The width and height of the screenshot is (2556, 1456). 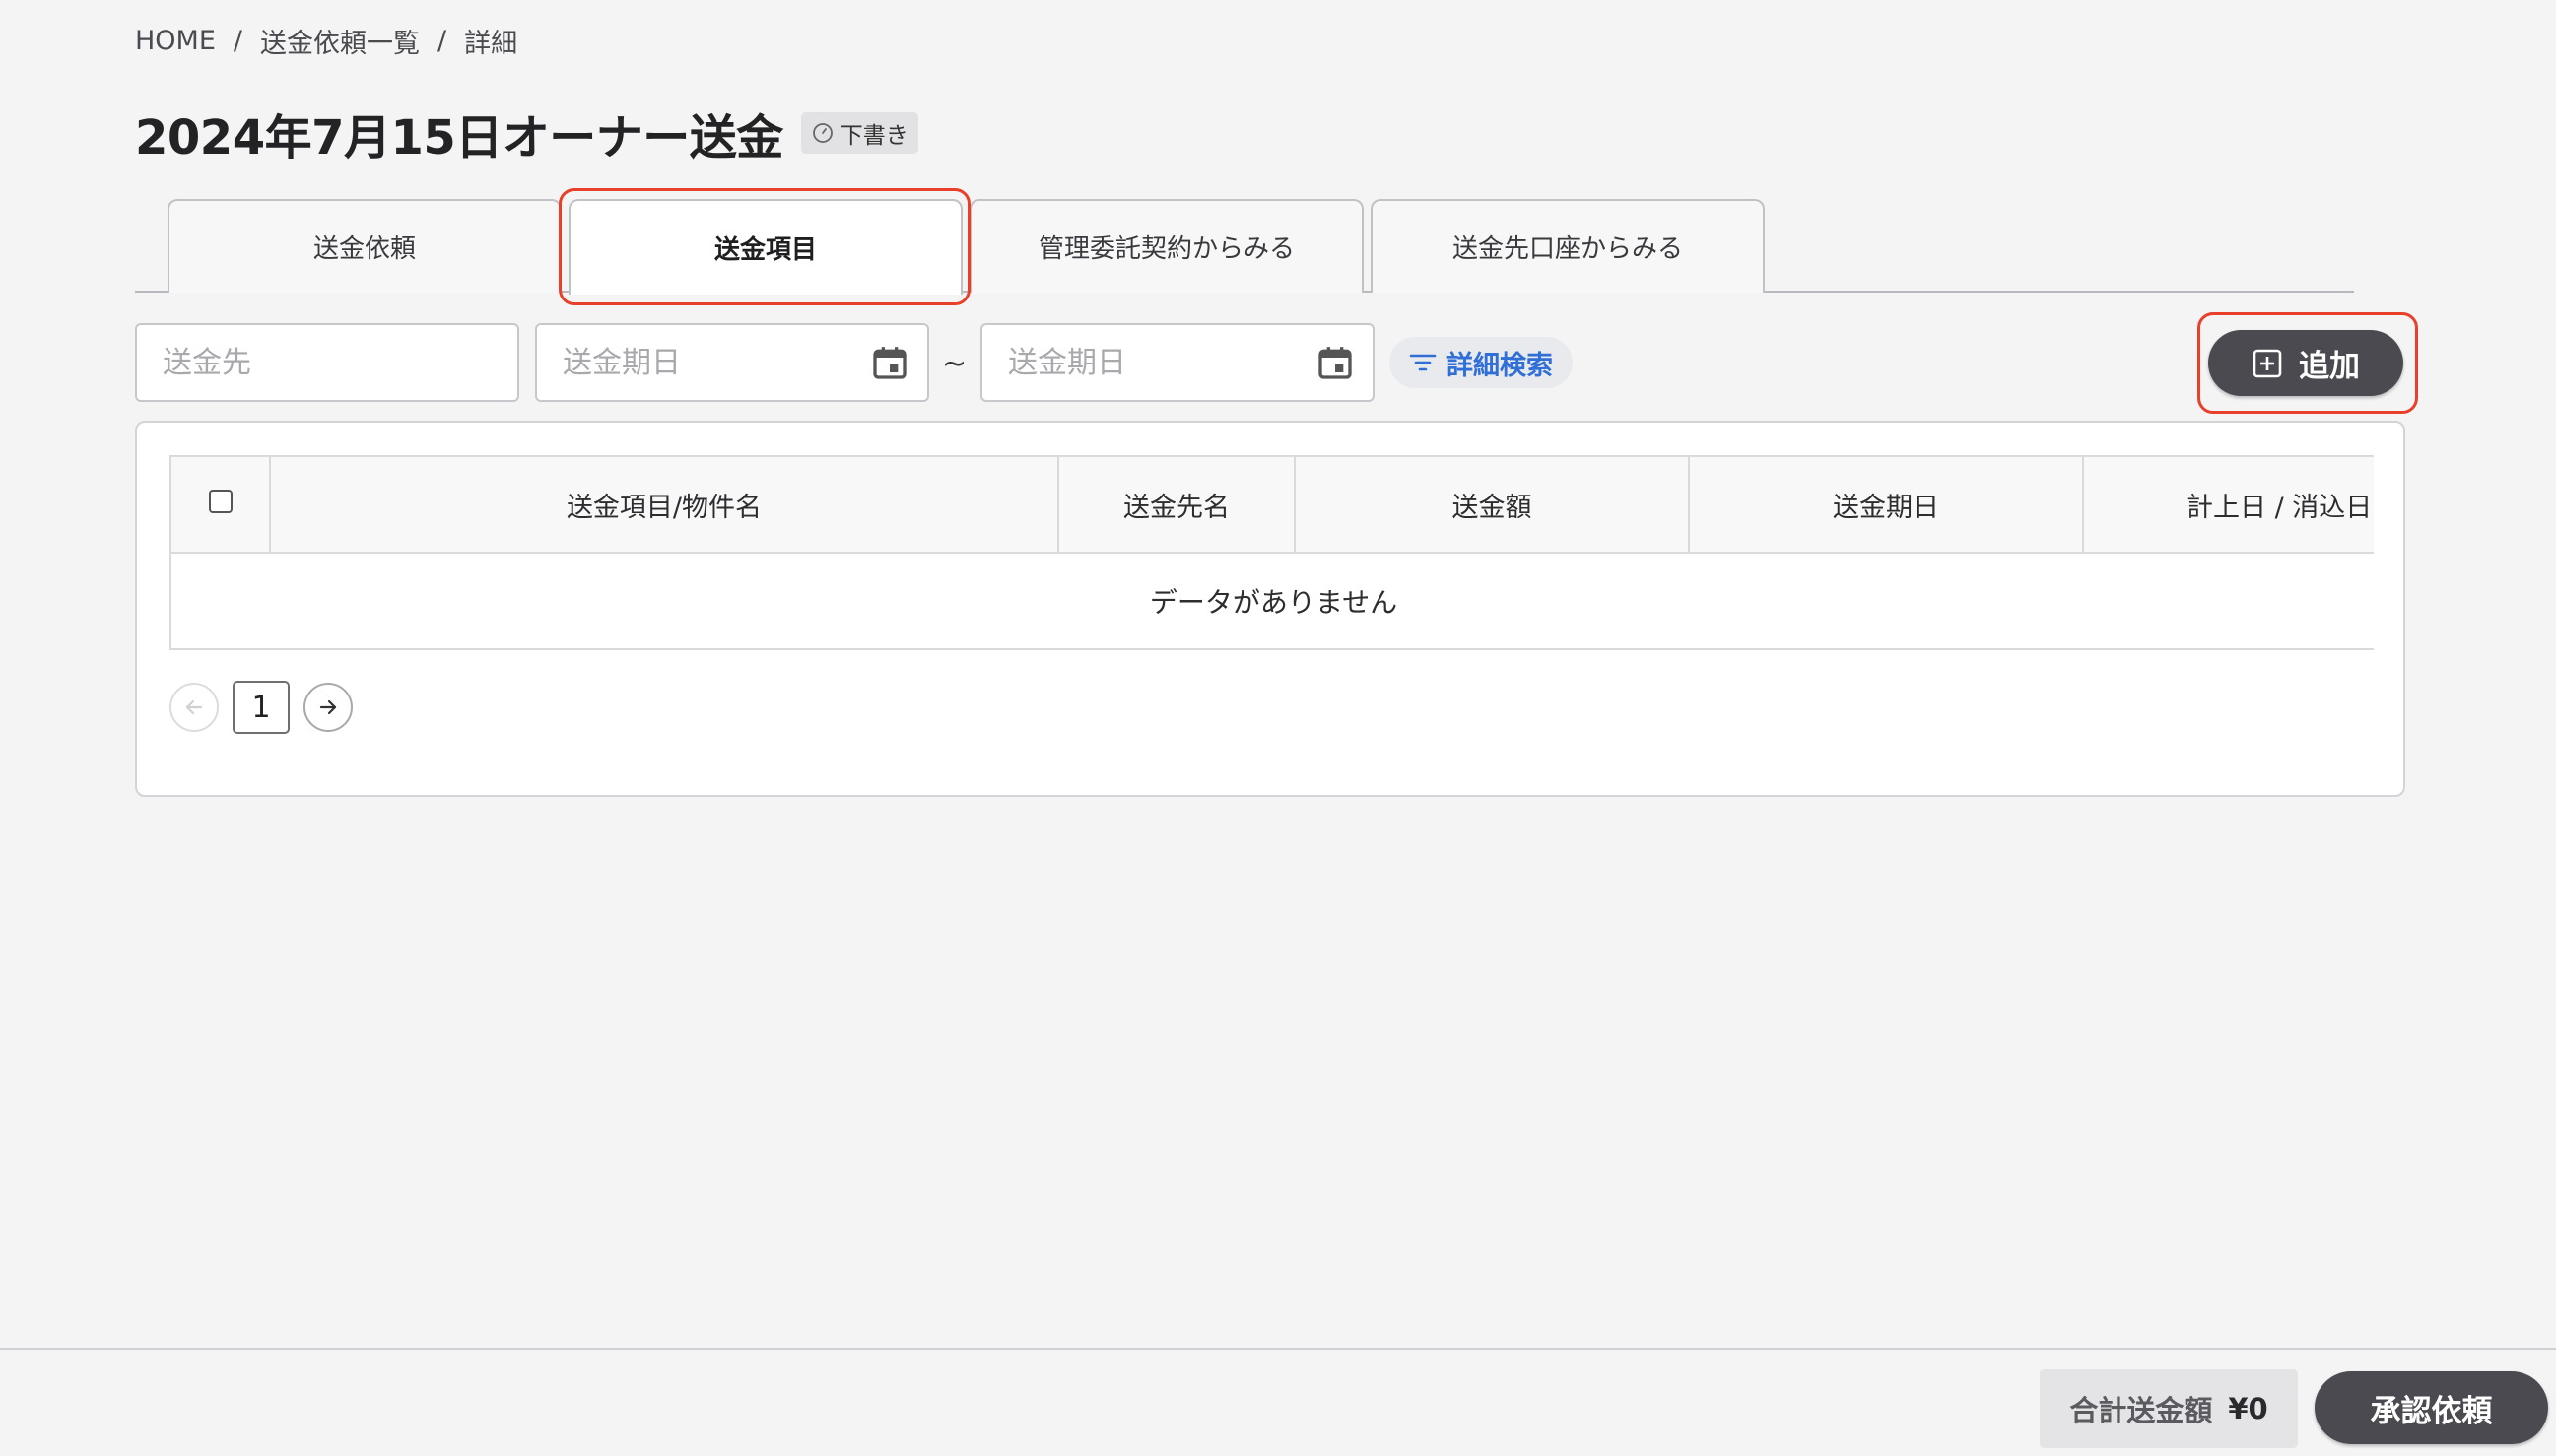 What do you see at coordinates (491, 44) in the screenshot?
I see `breadcrumb-current: 詳細` at bounding box center [491, 44].